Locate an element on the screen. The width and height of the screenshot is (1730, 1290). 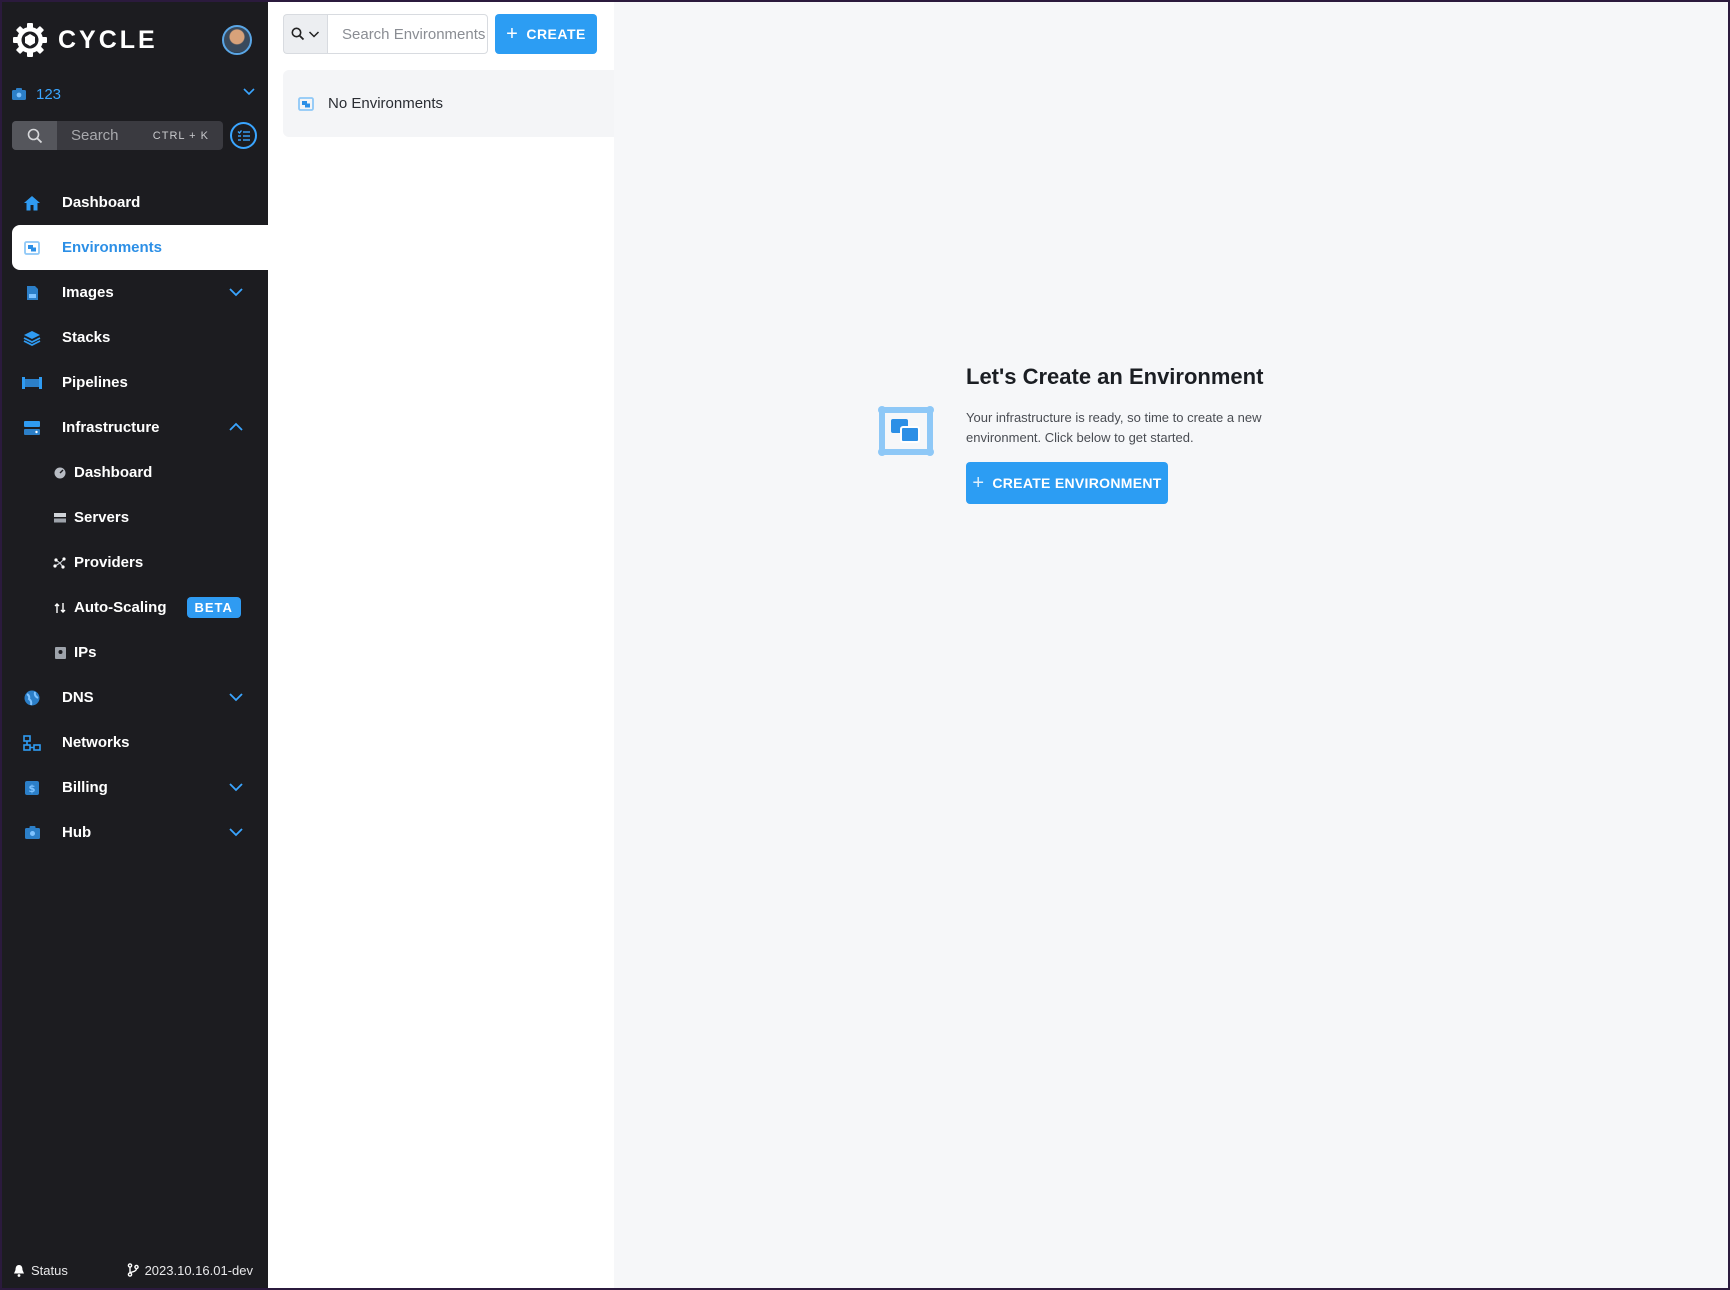
scaling-arrows-icon is located at coordinates (60, 608).